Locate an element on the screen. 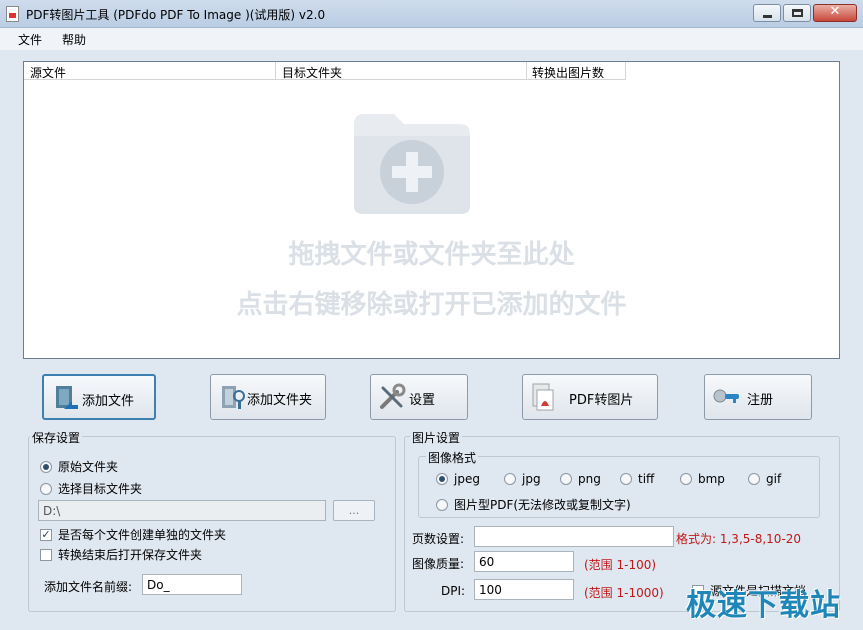 The image size is (863, 630). minimize-button is located at coordinates (767, 13).